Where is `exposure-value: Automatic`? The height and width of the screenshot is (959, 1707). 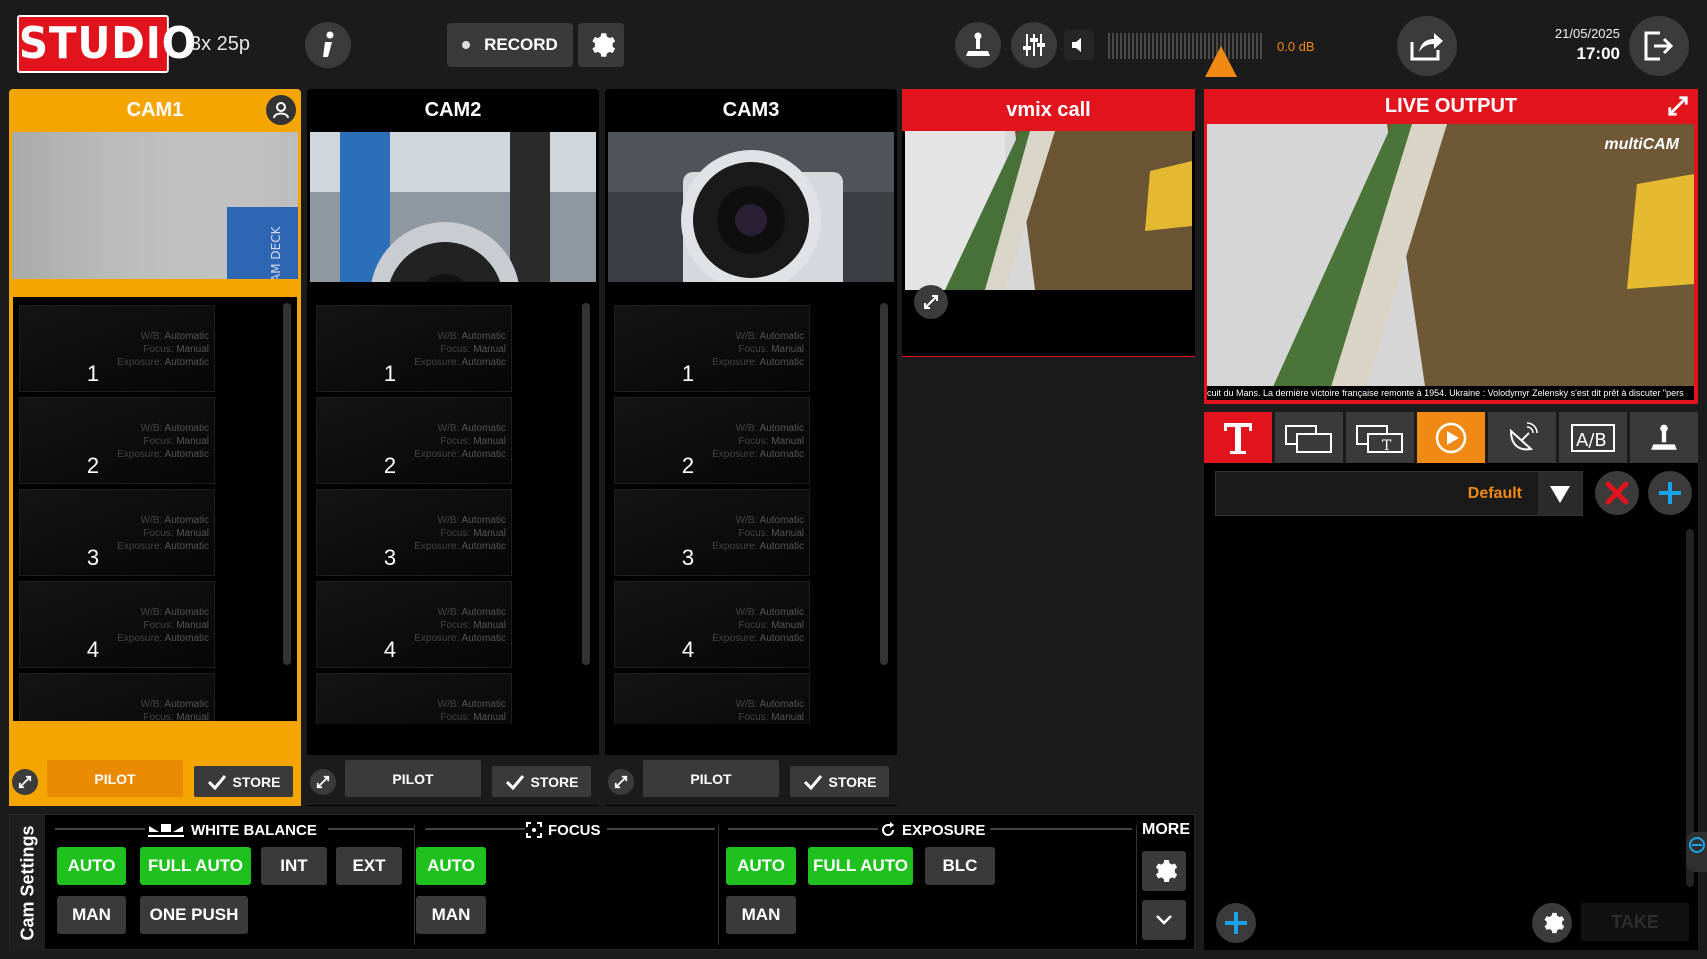 exposure-value: Automatic is located at coordinates (781, 546).